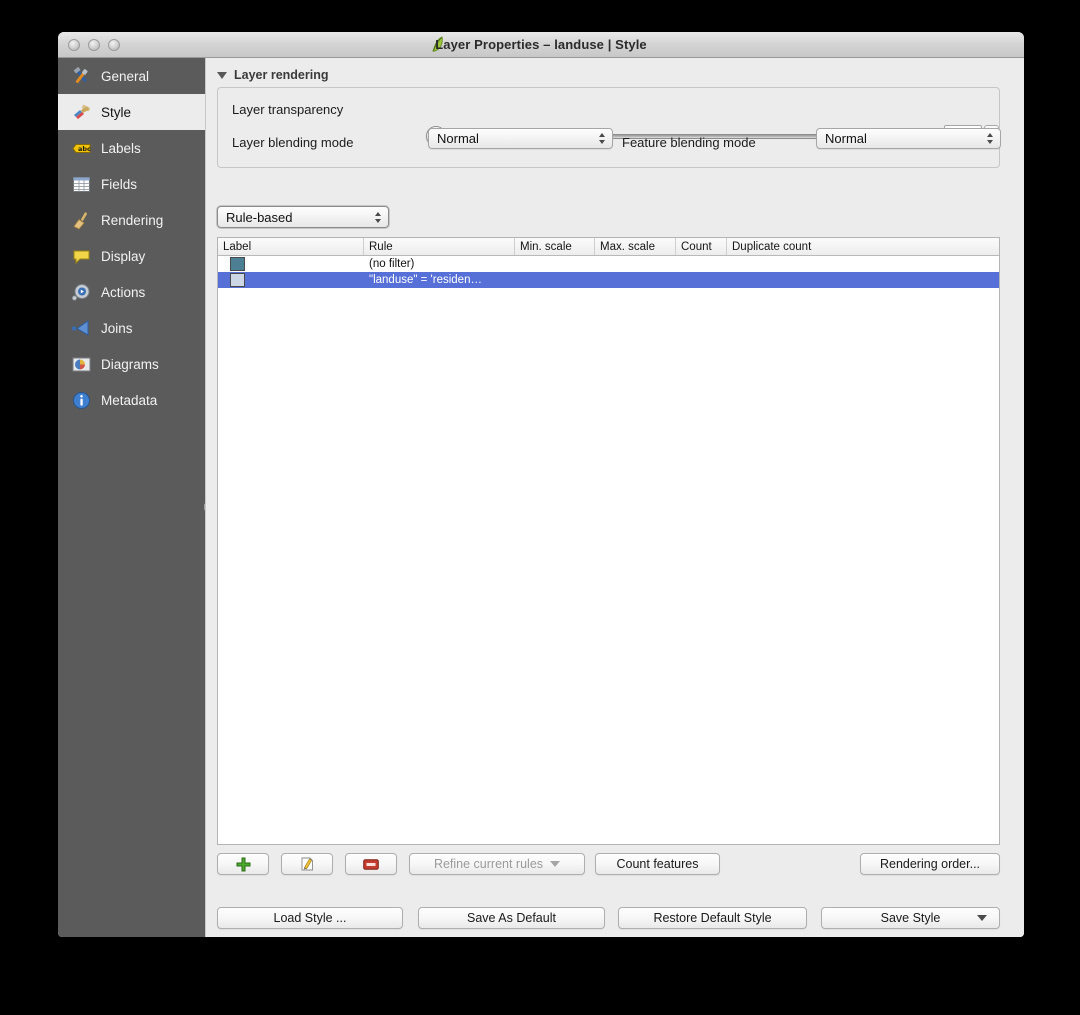 The image size is (1080, 1015). I want to click on save-style-label: Save Style, so click(910, 918).